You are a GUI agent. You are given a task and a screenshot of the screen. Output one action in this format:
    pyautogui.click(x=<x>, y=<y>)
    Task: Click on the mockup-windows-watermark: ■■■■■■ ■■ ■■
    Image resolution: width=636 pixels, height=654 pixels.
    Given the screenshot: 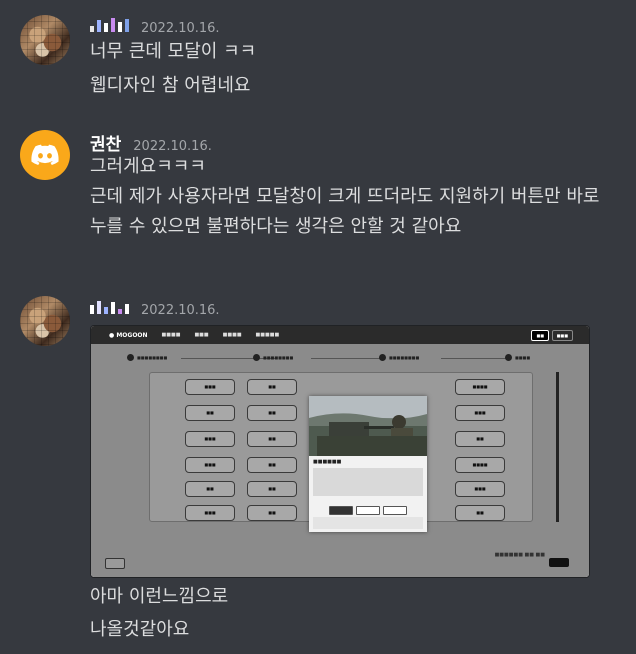 What is the action you would take?
    pyautogui.click(x=519, y=555)
    